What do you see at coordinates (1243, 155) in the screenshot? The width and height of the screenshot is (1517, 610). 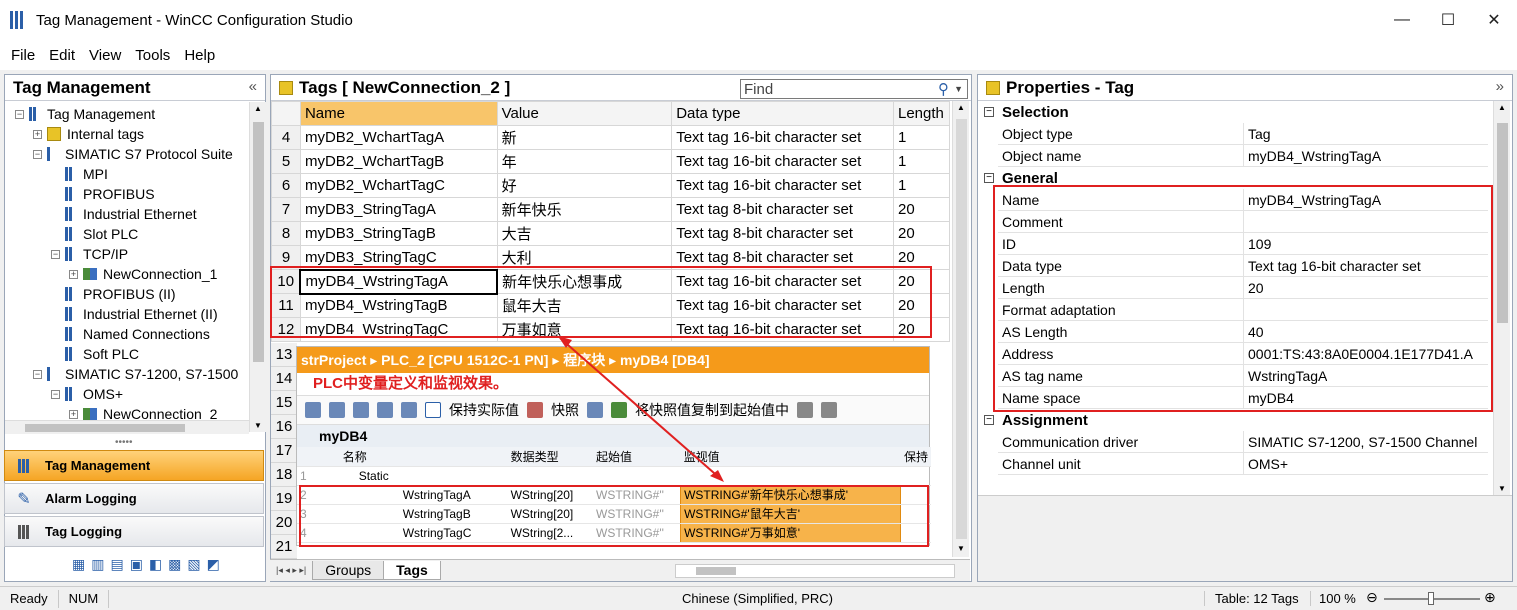 I see `property-row: Object name myDB4_WstringTagA` at bounding box center [1243, 155].